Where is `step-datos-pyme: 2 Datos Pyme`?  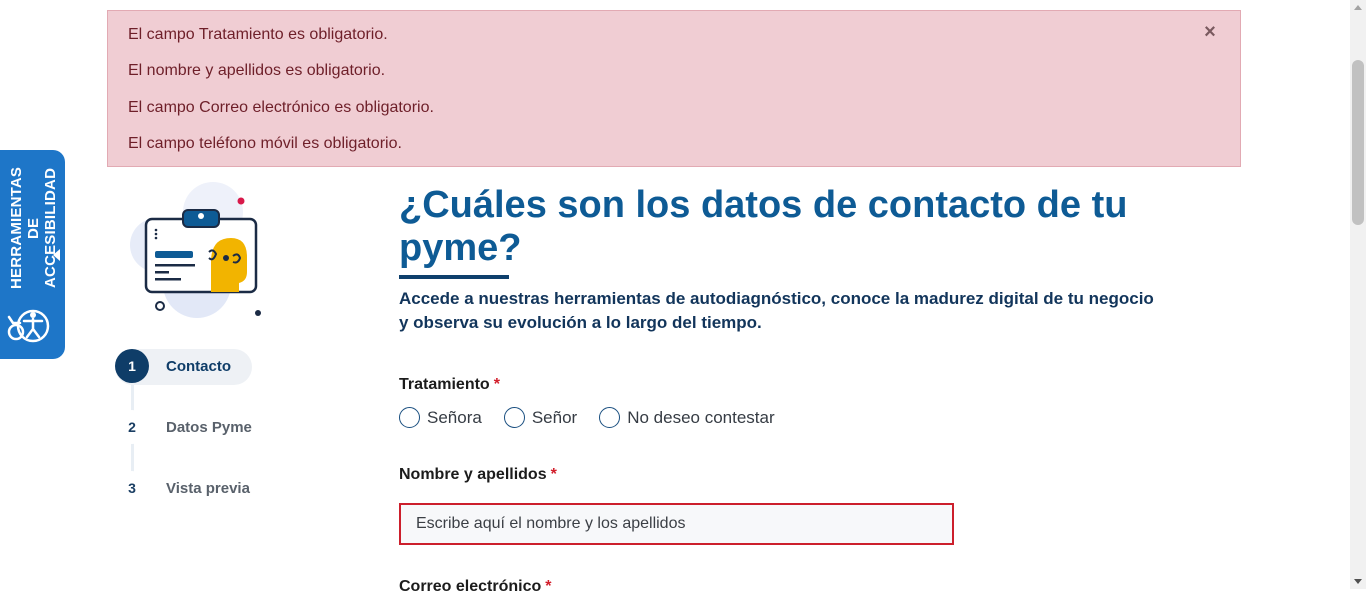
step-datos-pyme: 2 Datos Pyme is located at coordinates (183, 427).